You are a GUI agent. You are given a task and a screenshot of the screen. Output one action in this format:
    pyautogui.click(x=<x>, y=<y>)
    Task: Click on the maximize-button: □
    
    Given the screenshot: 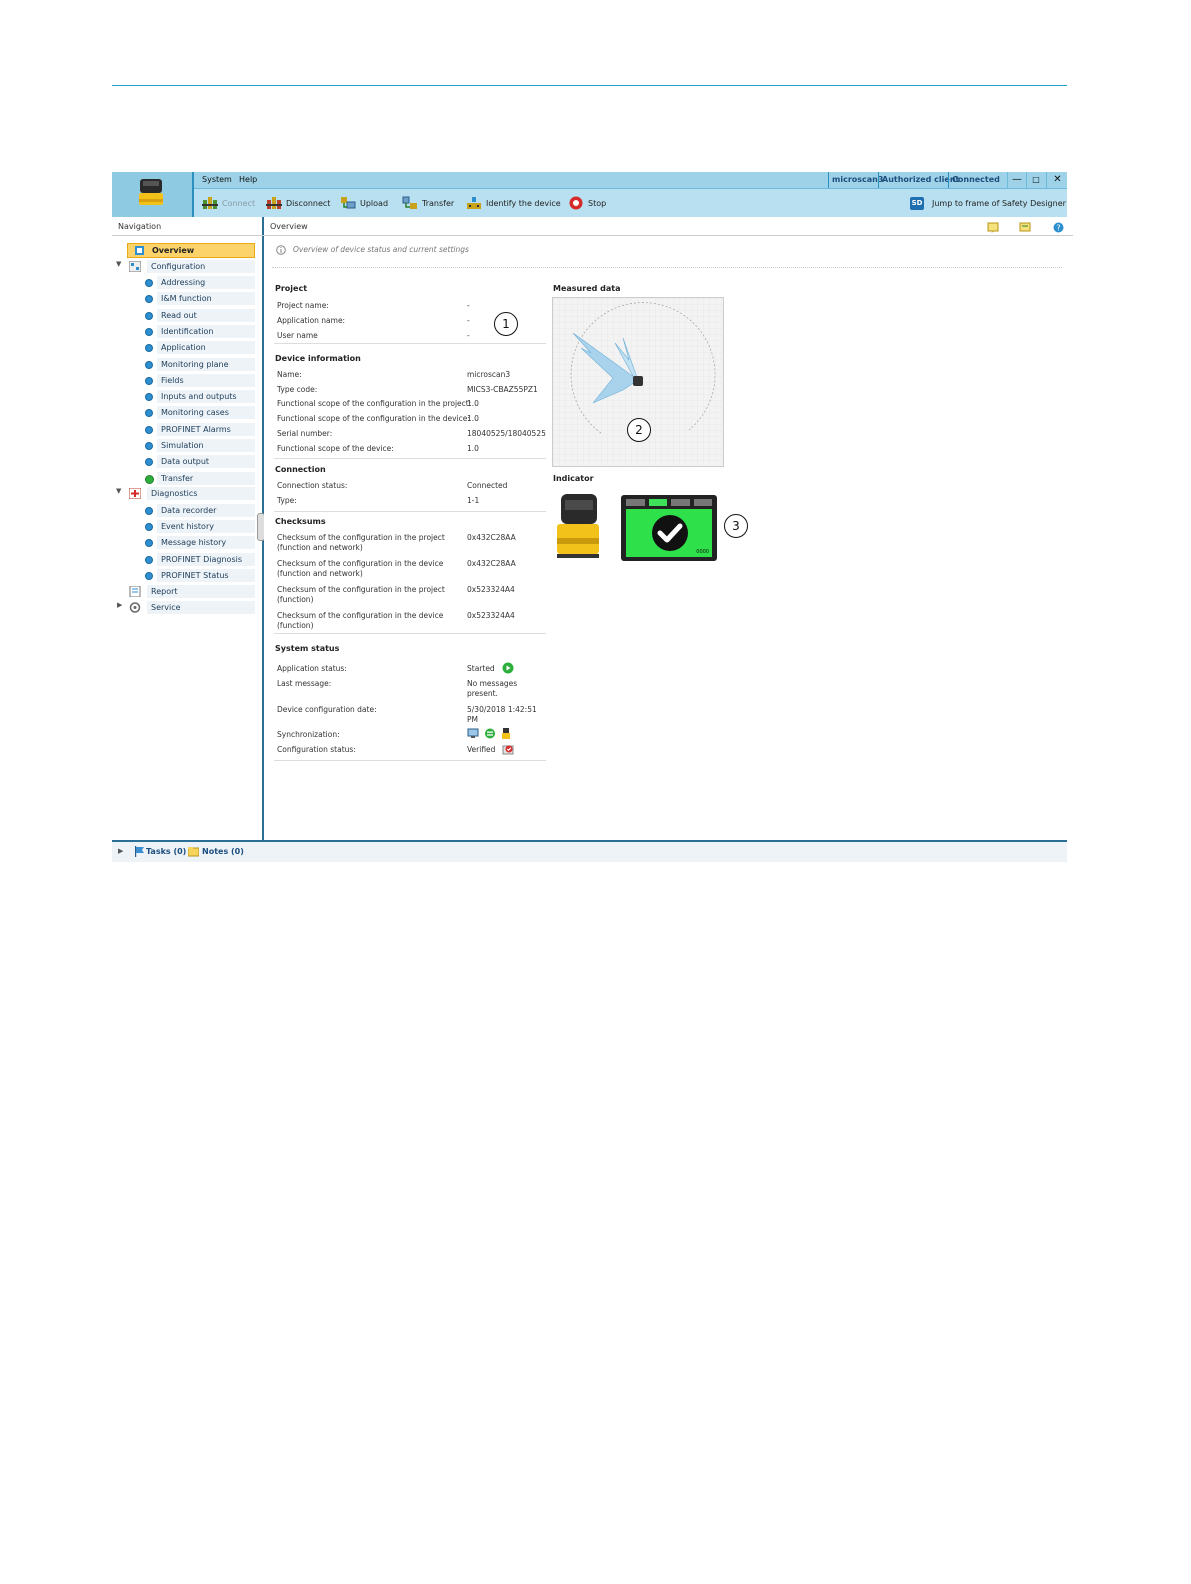 What is the action you would take?
    pyautogui.click(x=1035, y=180)
    